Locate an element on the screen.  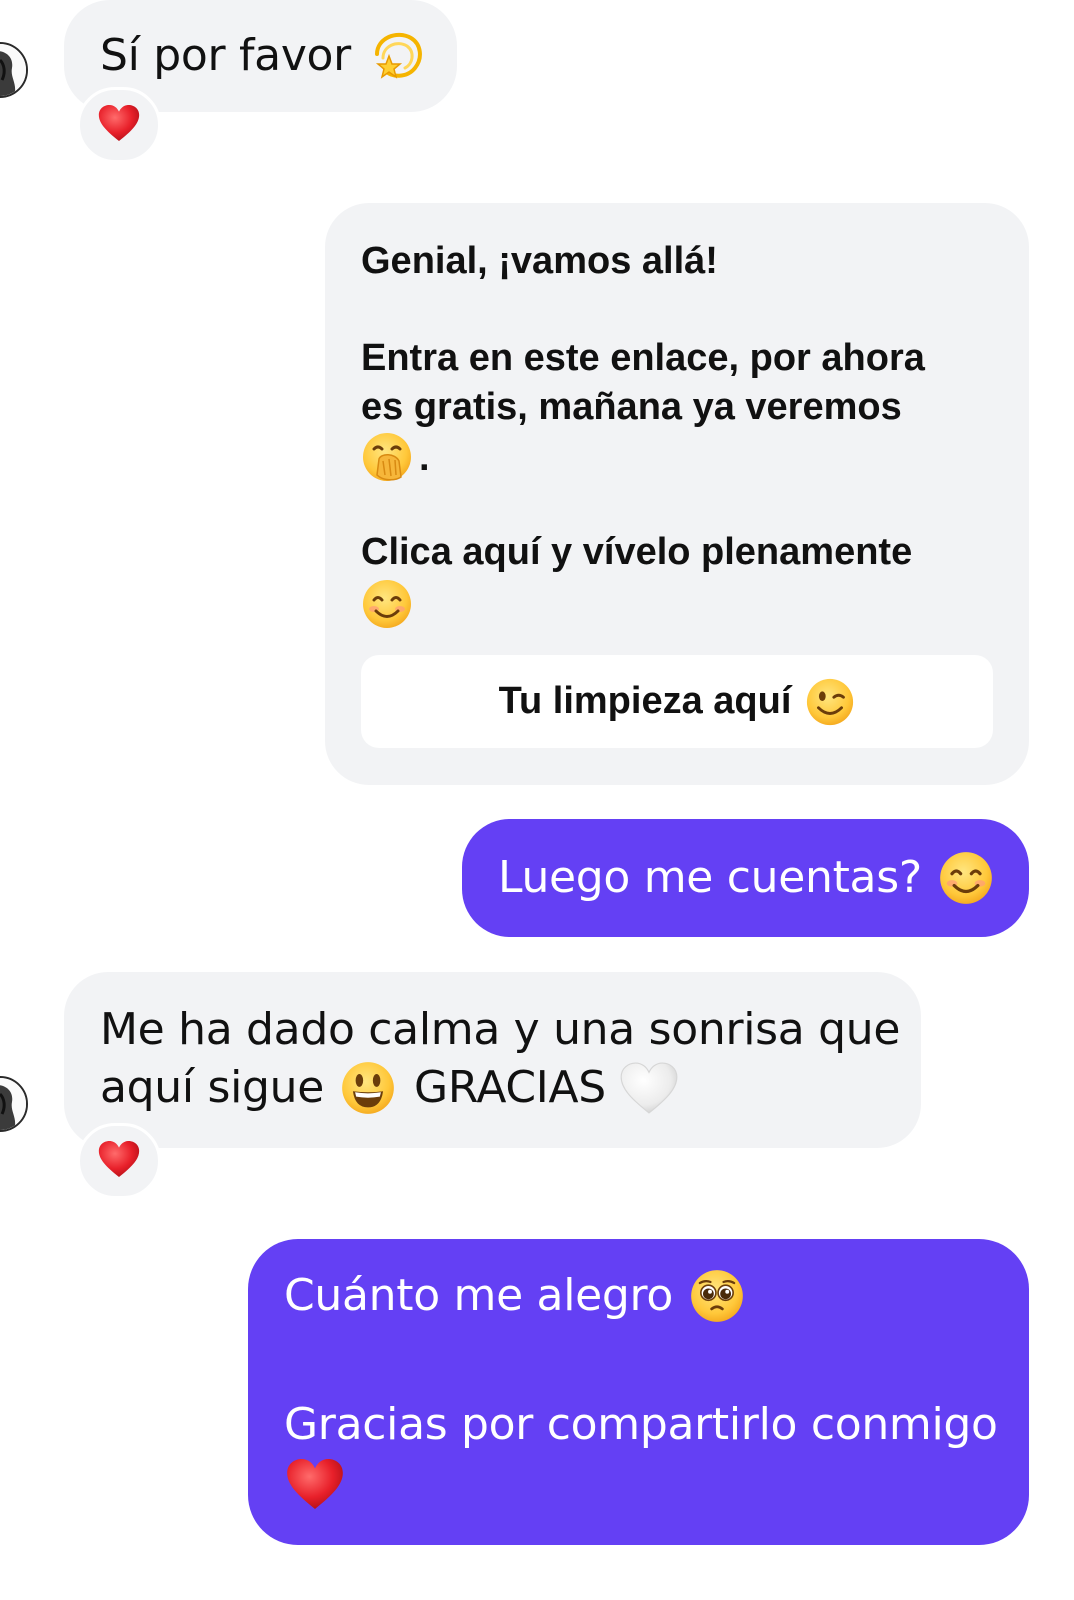
message-text: Gracias por compartirlo conmigo is located at coordinates (641, 1424).